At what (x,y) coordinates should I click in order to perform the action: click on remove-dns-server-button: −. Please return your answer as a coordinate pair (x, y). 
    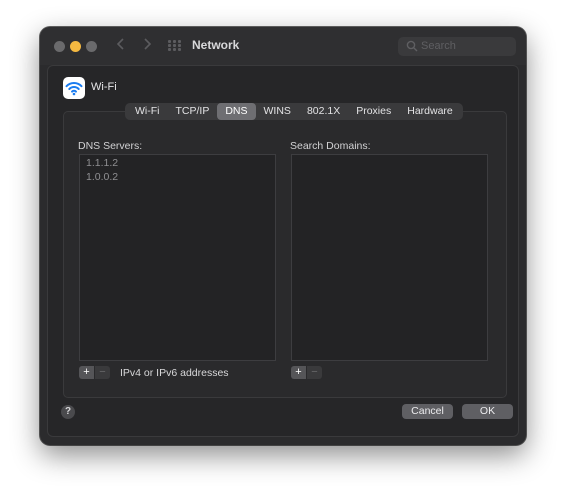
    Looking at the image, I should click on (102, 372).